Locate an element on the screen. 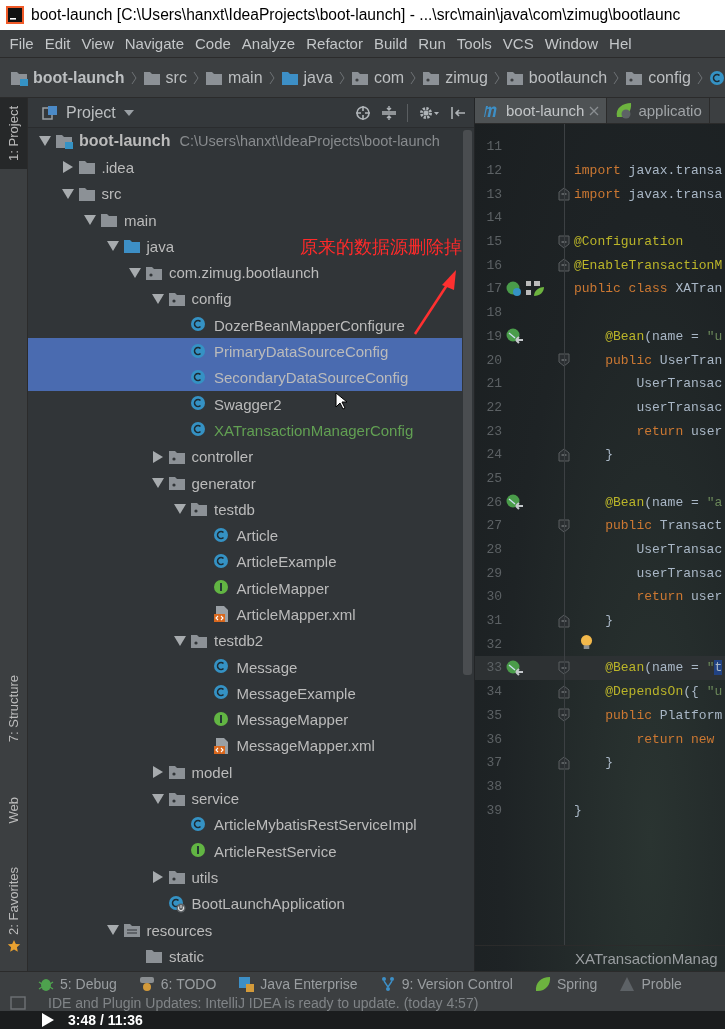 The height and width of the screenshot is (1029, 725). breadcrumb-item: src is located at coordinates (164, 77).